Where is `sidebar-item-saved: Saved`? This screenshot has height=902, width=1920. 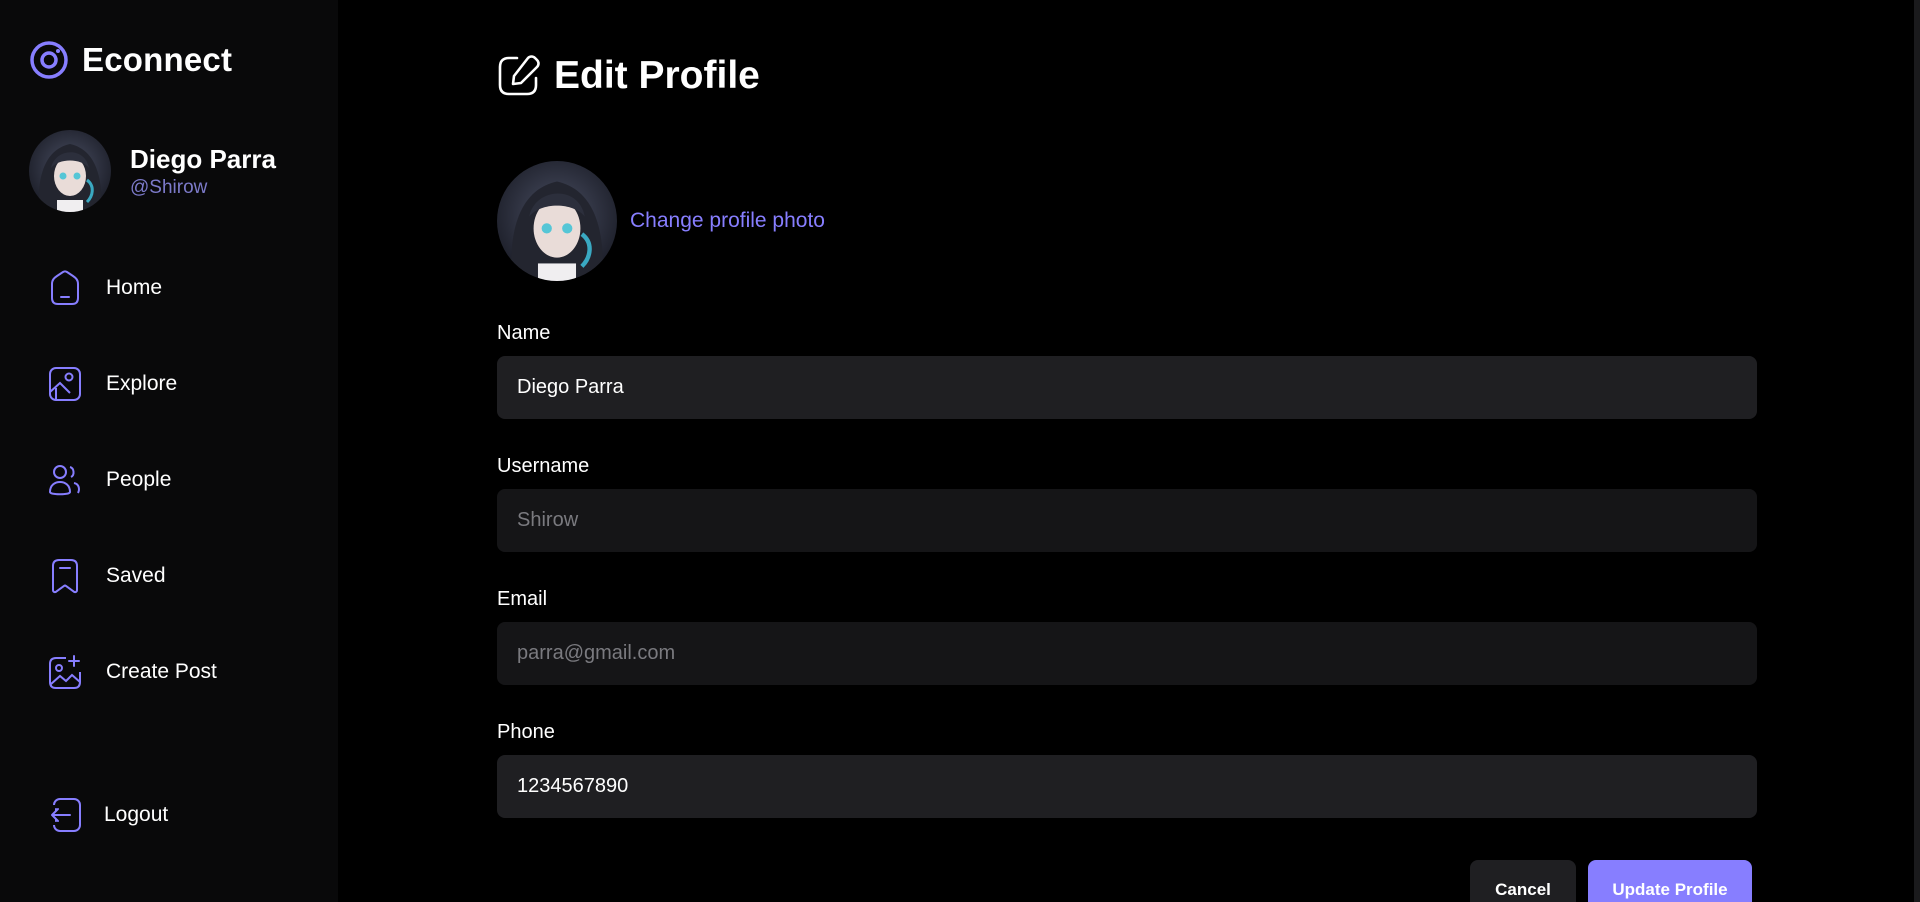
sidebar-item-saved: Saved is located at coordinates (175, 576).